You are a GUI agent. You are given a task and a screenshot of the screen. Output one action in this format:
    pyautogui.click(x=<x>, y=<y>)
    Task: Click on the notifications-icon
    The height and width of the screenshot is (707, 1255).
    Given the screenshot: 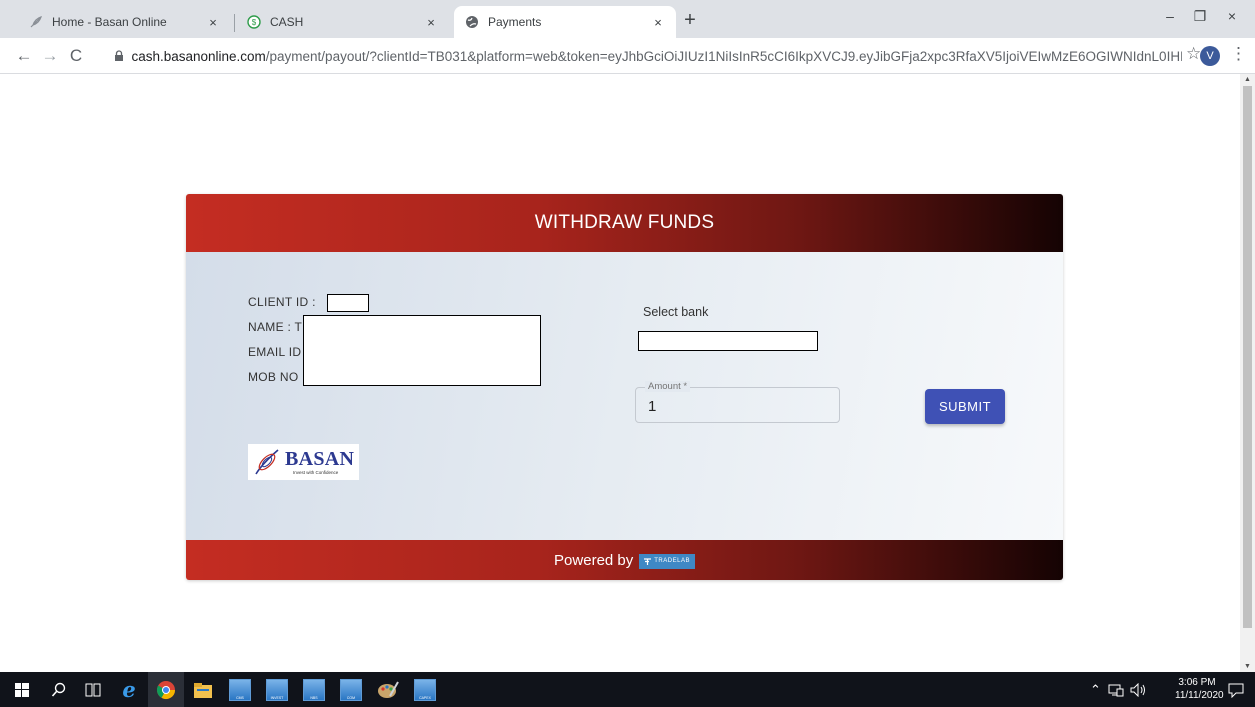 What is the action you would take?
    pyautogui.click(x=1236, y=689)
    